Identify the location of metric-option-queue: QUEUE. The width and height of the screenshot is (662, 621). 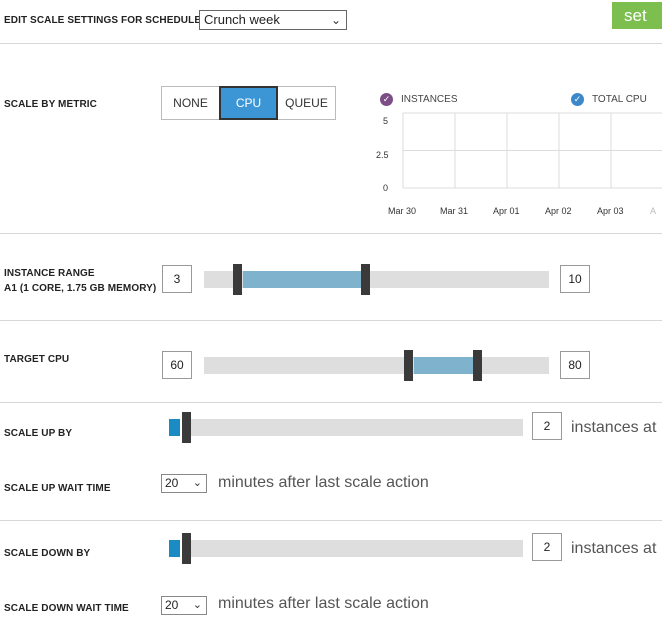
(306, 103).